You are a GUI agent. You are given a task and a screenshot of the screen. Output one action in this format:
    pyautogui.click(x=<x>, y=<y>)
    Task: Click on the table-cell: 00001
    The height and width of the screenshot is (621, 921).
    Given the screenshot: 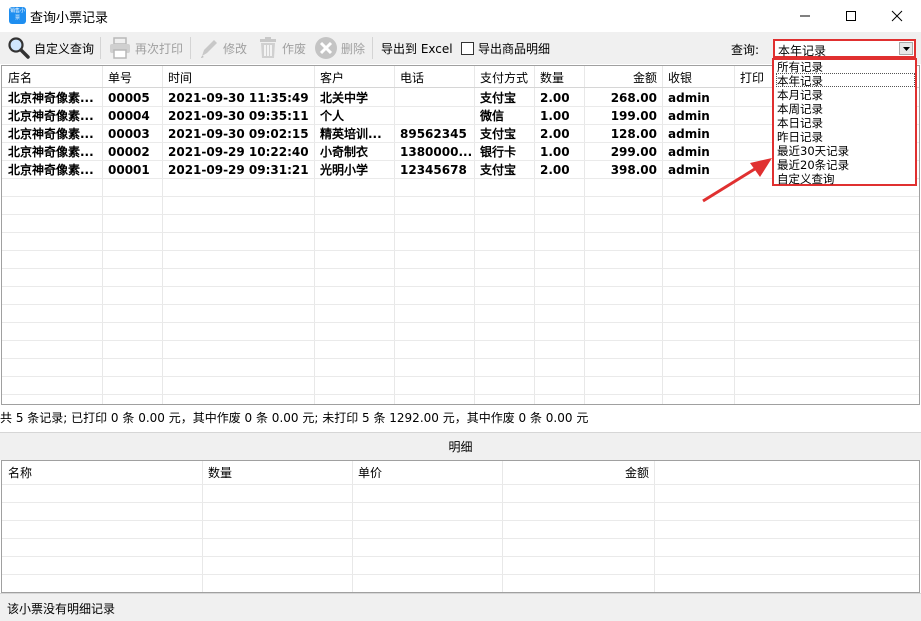 What is the action you would take?
    pyautogui.click(x=129, y=170)
    